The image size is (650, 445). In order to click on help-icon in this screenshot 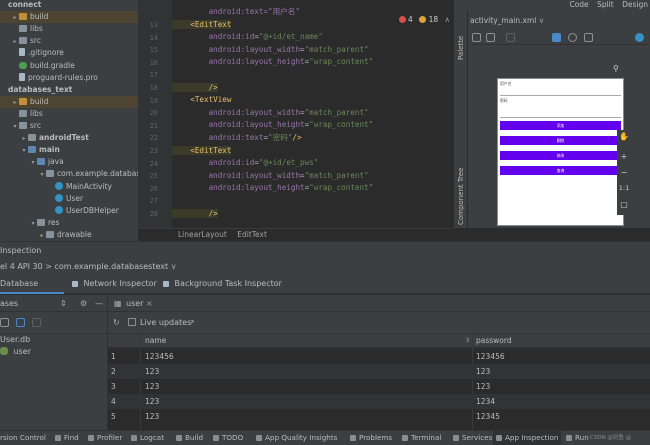, I will do `click(639, 37)`.